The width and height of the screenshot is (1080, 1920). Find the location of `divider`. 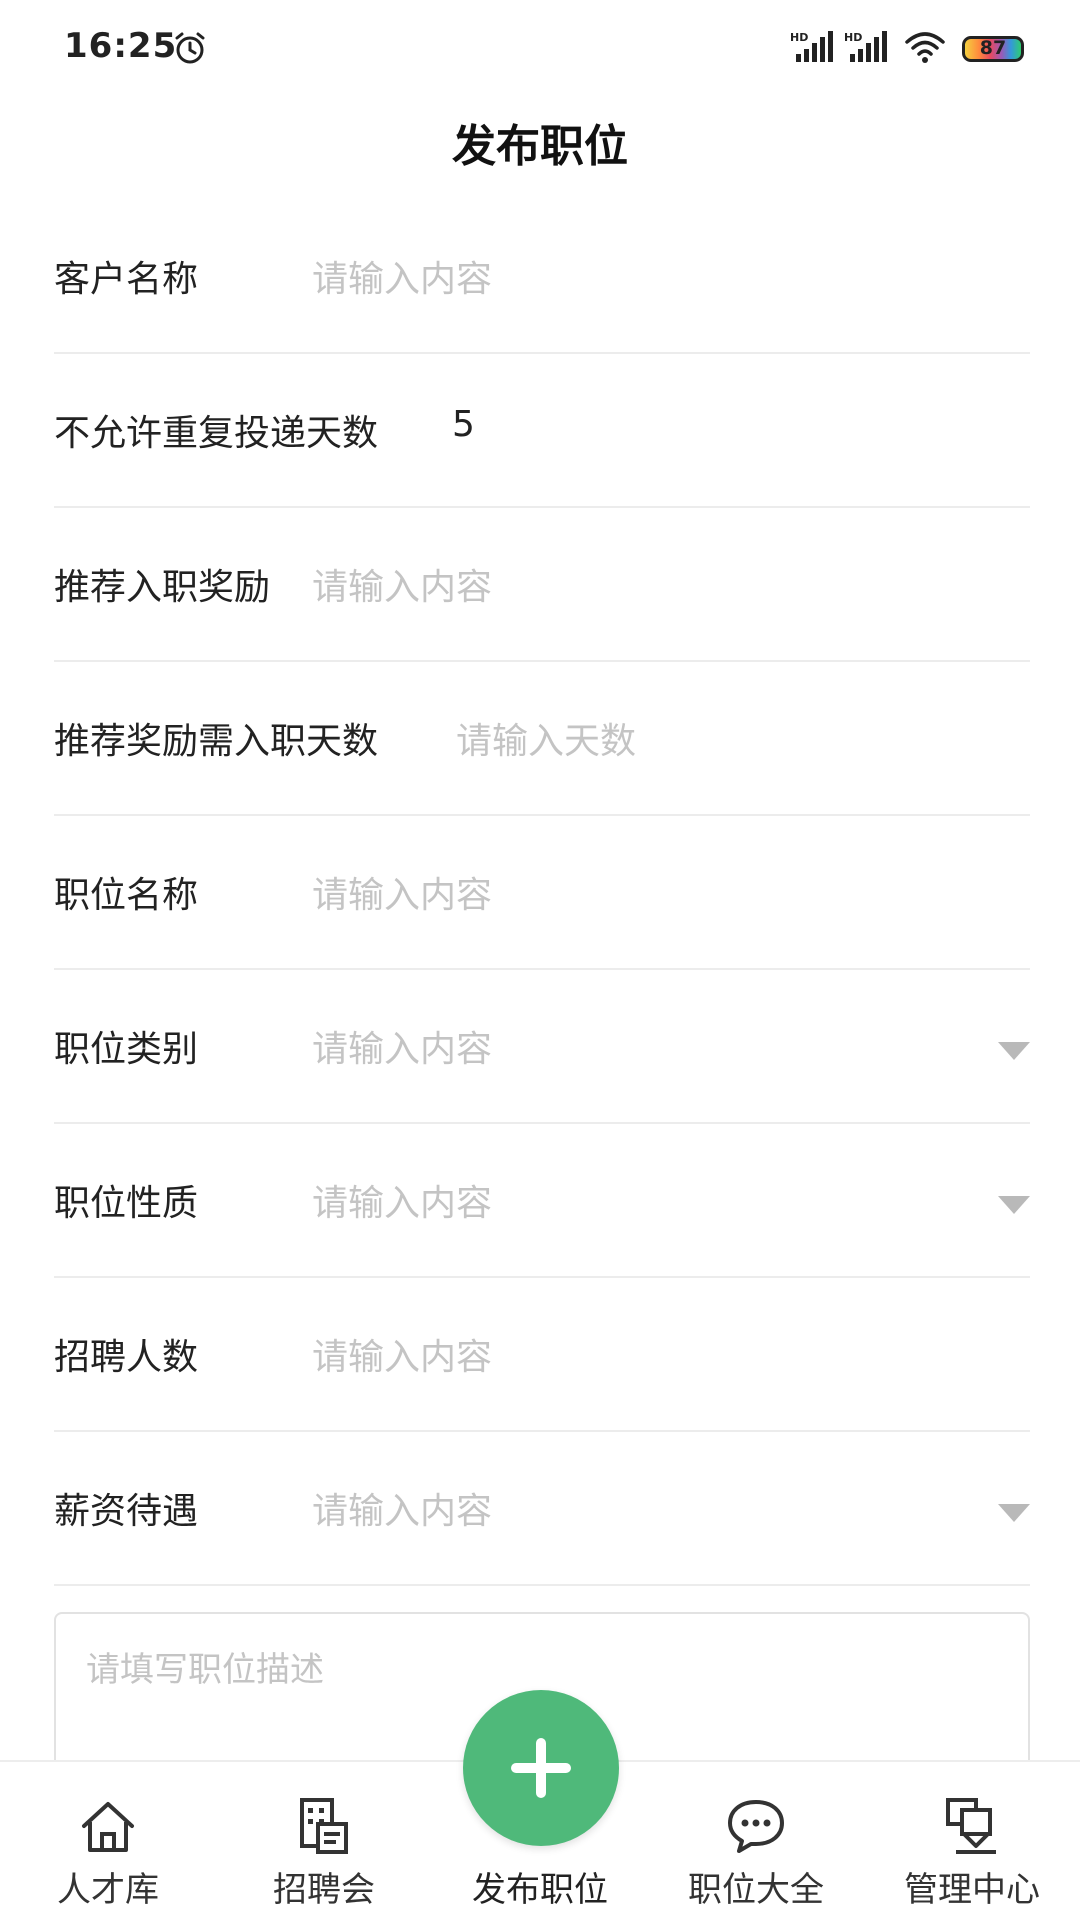

divider is located at coordinates (542, 1585).